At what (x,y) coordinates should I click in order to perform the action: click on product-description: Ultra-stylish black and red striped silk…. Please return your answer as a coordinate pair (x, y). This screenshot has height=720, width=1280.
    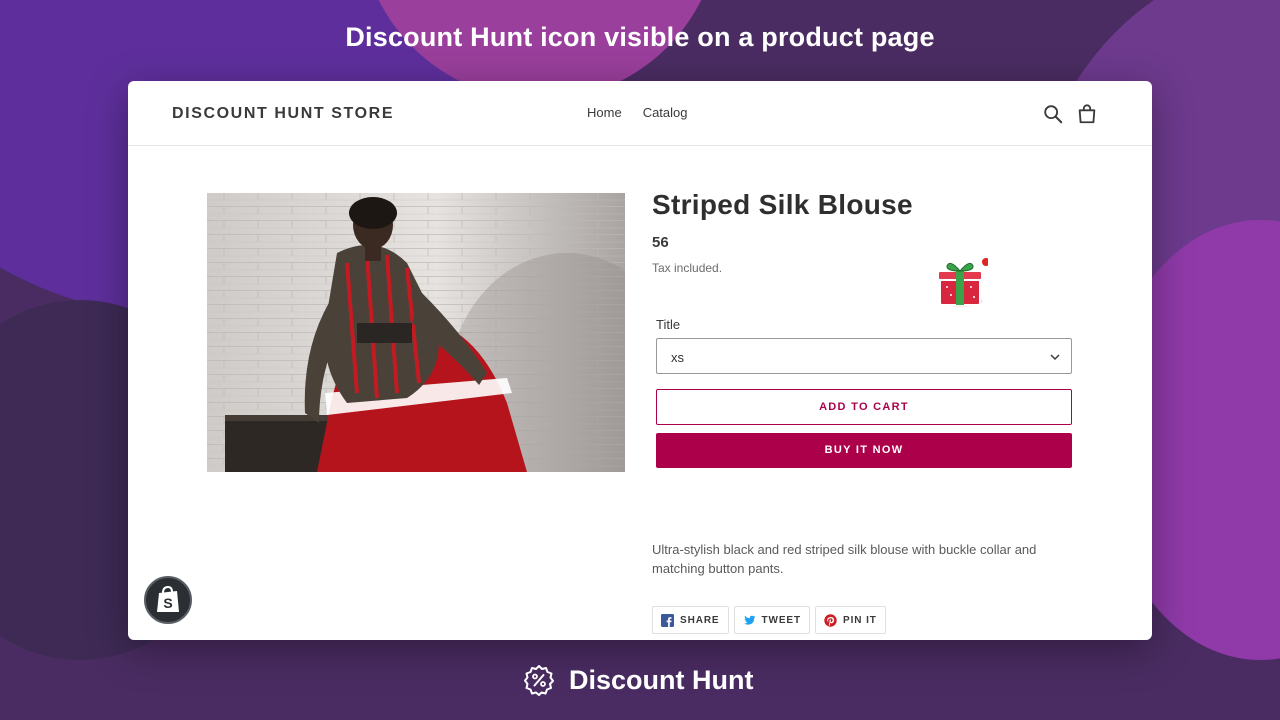
    Looking at the image, I should click on (844, 559).